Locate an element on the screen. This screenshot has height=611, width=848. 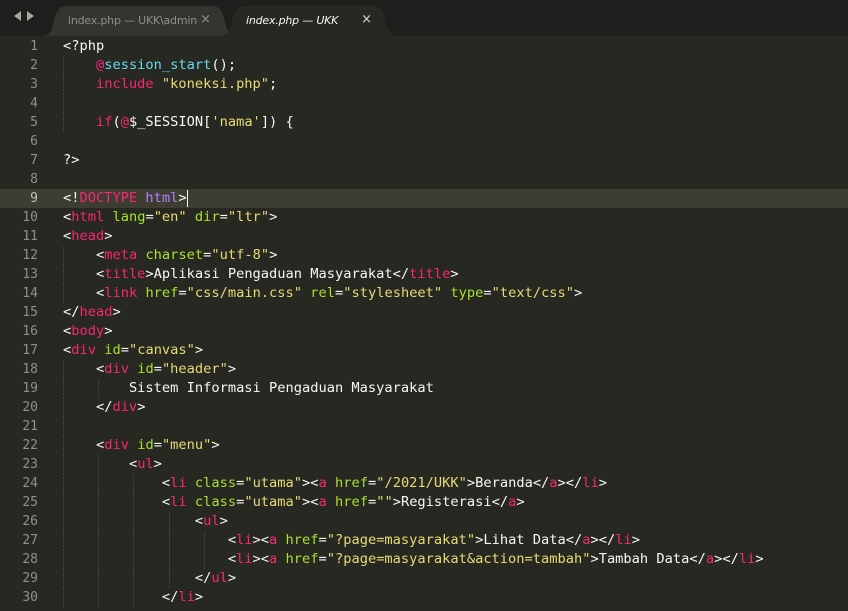
code-text: <?php is located at coordinates (83, 46).